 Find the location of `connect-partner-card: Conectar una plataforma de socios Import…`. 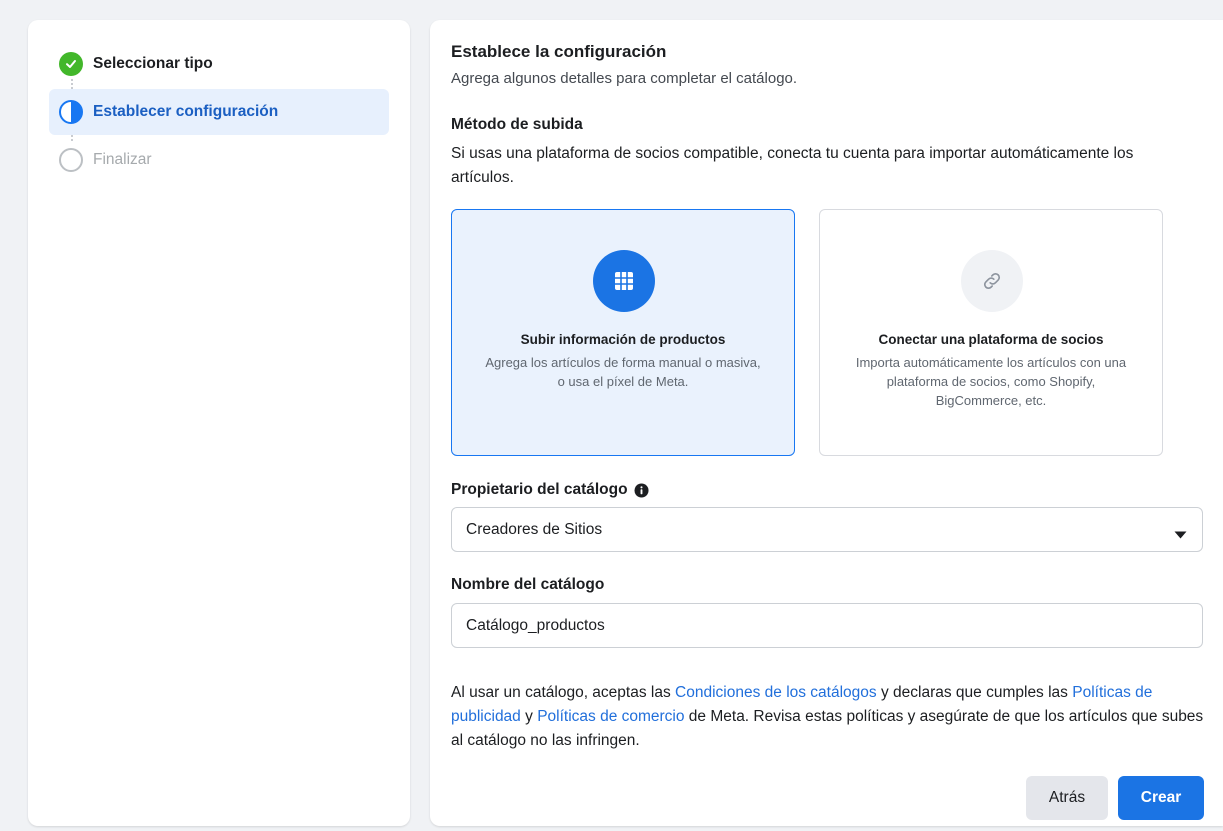

connect-partner-card: Conectar una plataforma de socios Import… is located at coordinates (991, 332).